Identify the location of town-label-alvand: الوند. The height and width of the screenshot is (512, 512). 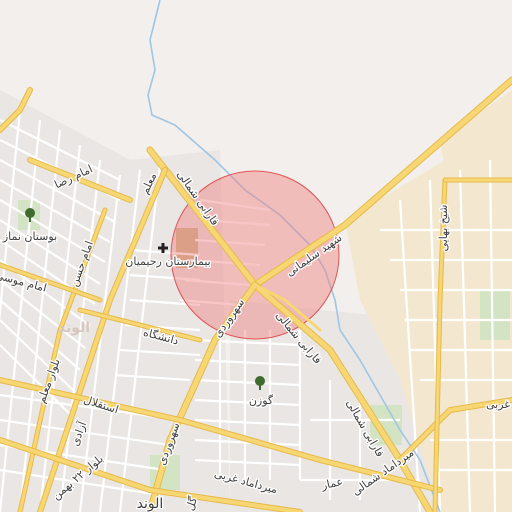
(150, 504).